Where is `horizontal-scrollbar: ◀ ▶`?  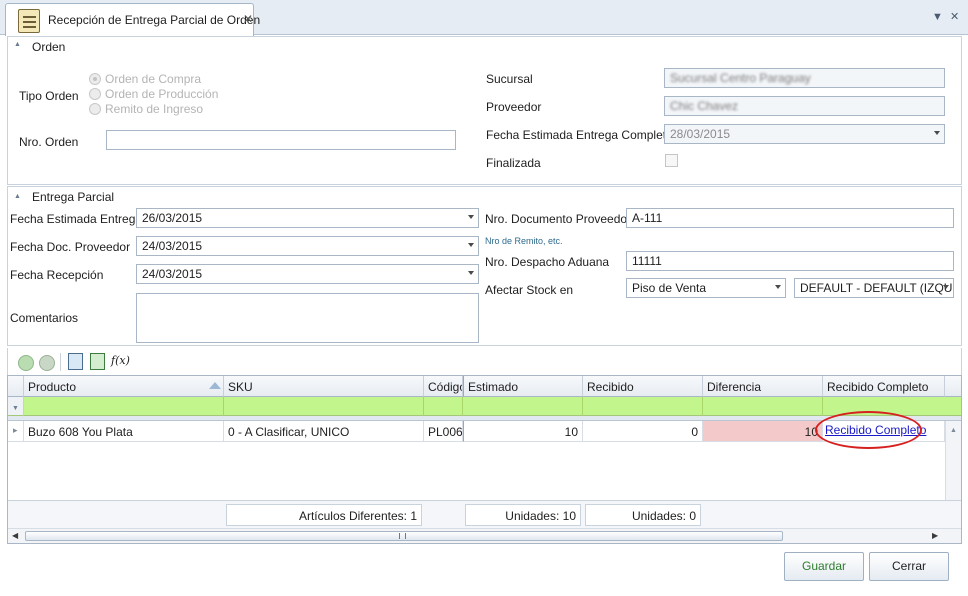 horizontal-scrollbar: ◀ ▶ is located at coordinates (484, 535).